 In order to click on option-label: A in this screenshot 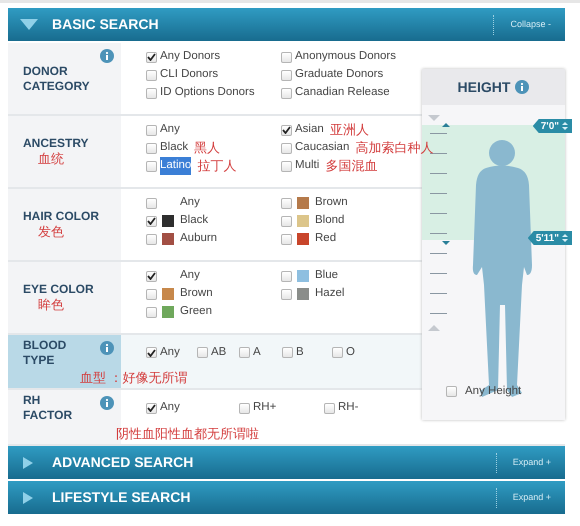, I will do `click(257, 353)`.